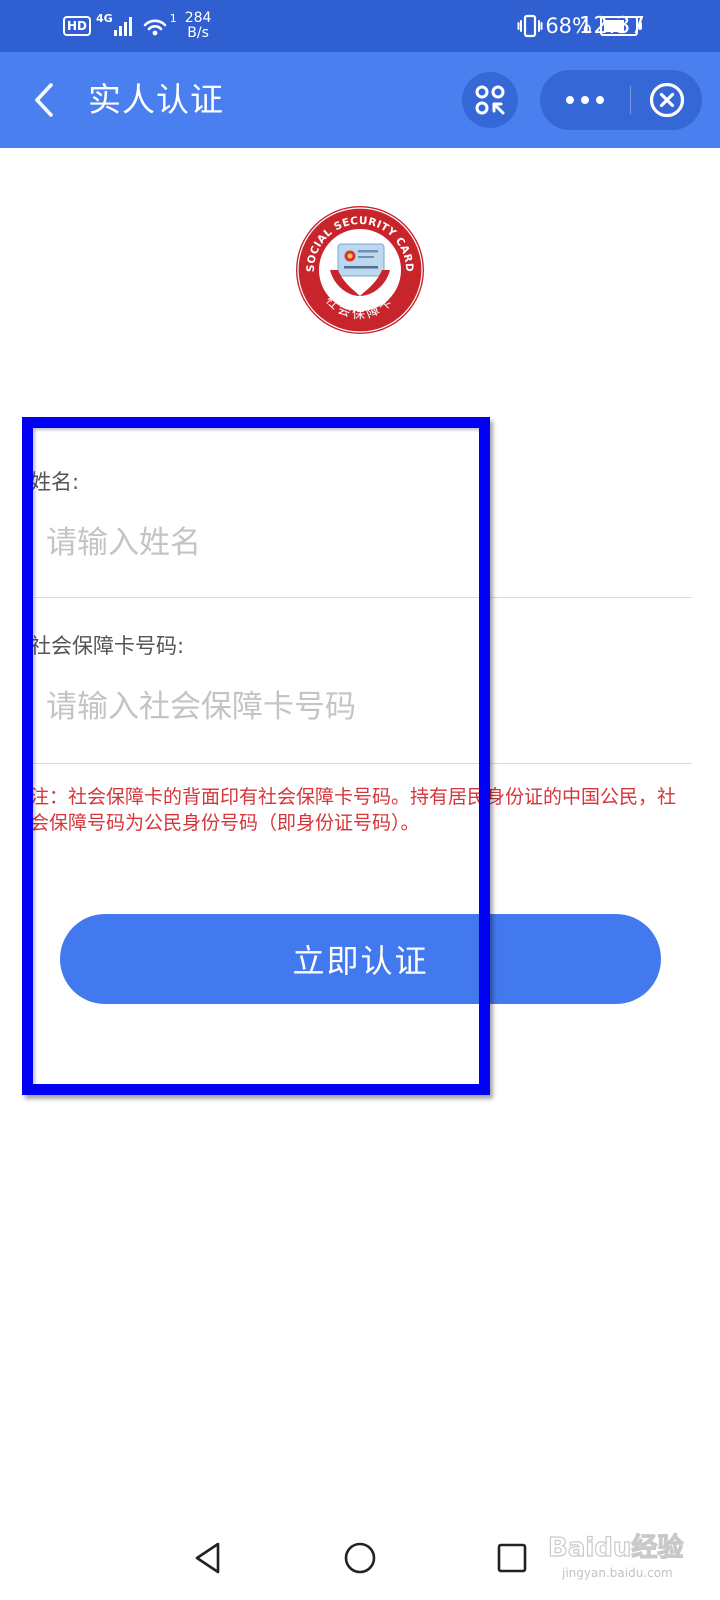  Describe the element at coordinates (198, 33) in the screenshot. I see `net-speed-unit: B/s` at that location.